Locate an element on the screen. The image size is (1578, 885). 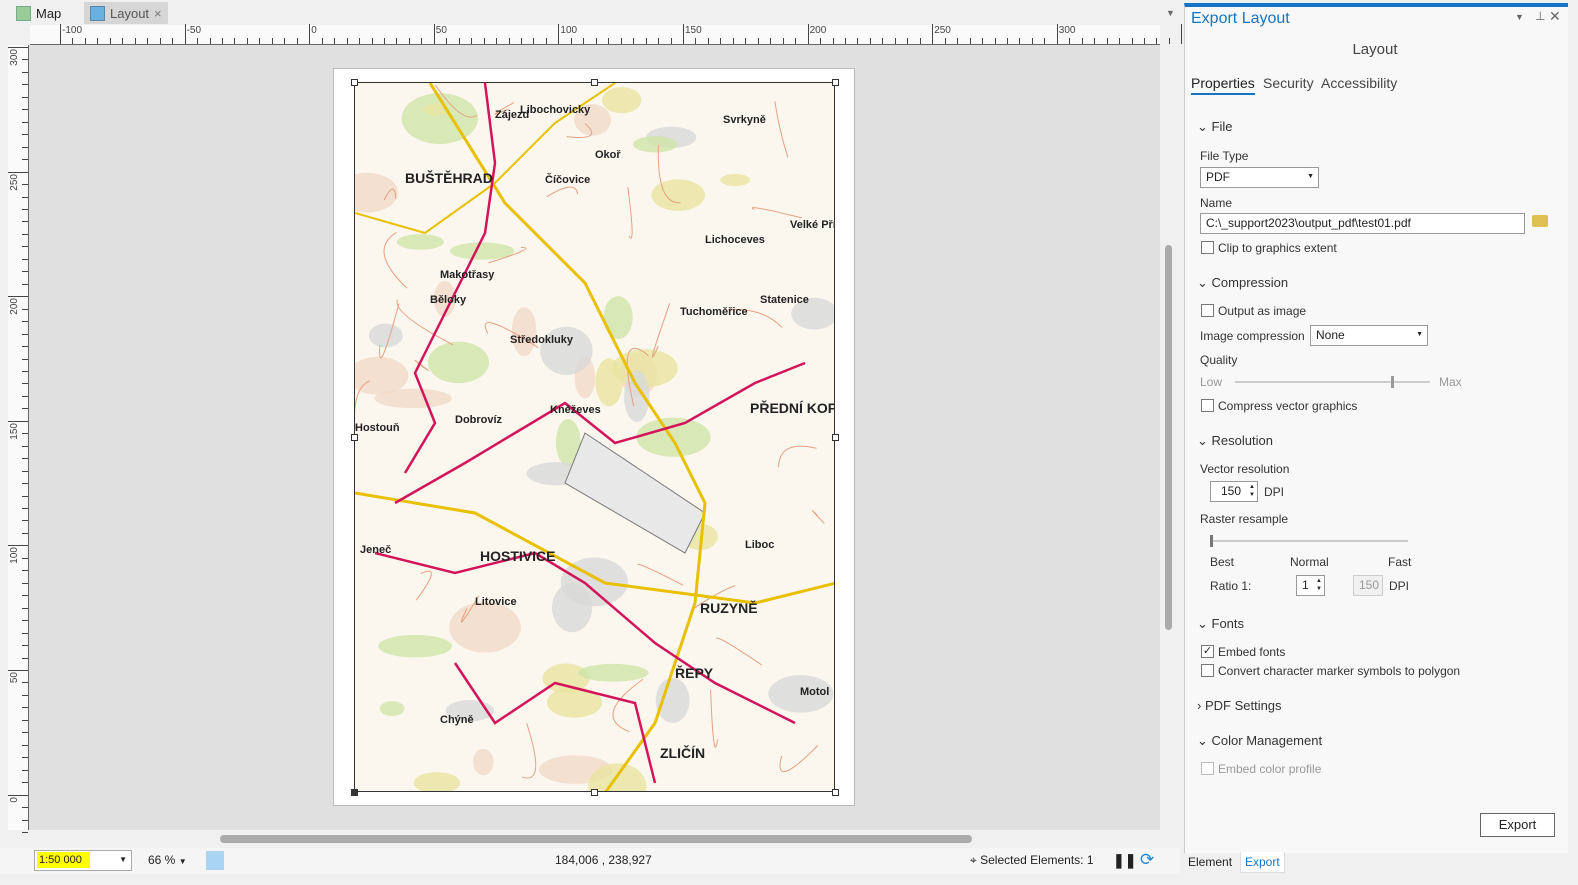
compress-vector-checkbox is located at coordinates (1207, 405).